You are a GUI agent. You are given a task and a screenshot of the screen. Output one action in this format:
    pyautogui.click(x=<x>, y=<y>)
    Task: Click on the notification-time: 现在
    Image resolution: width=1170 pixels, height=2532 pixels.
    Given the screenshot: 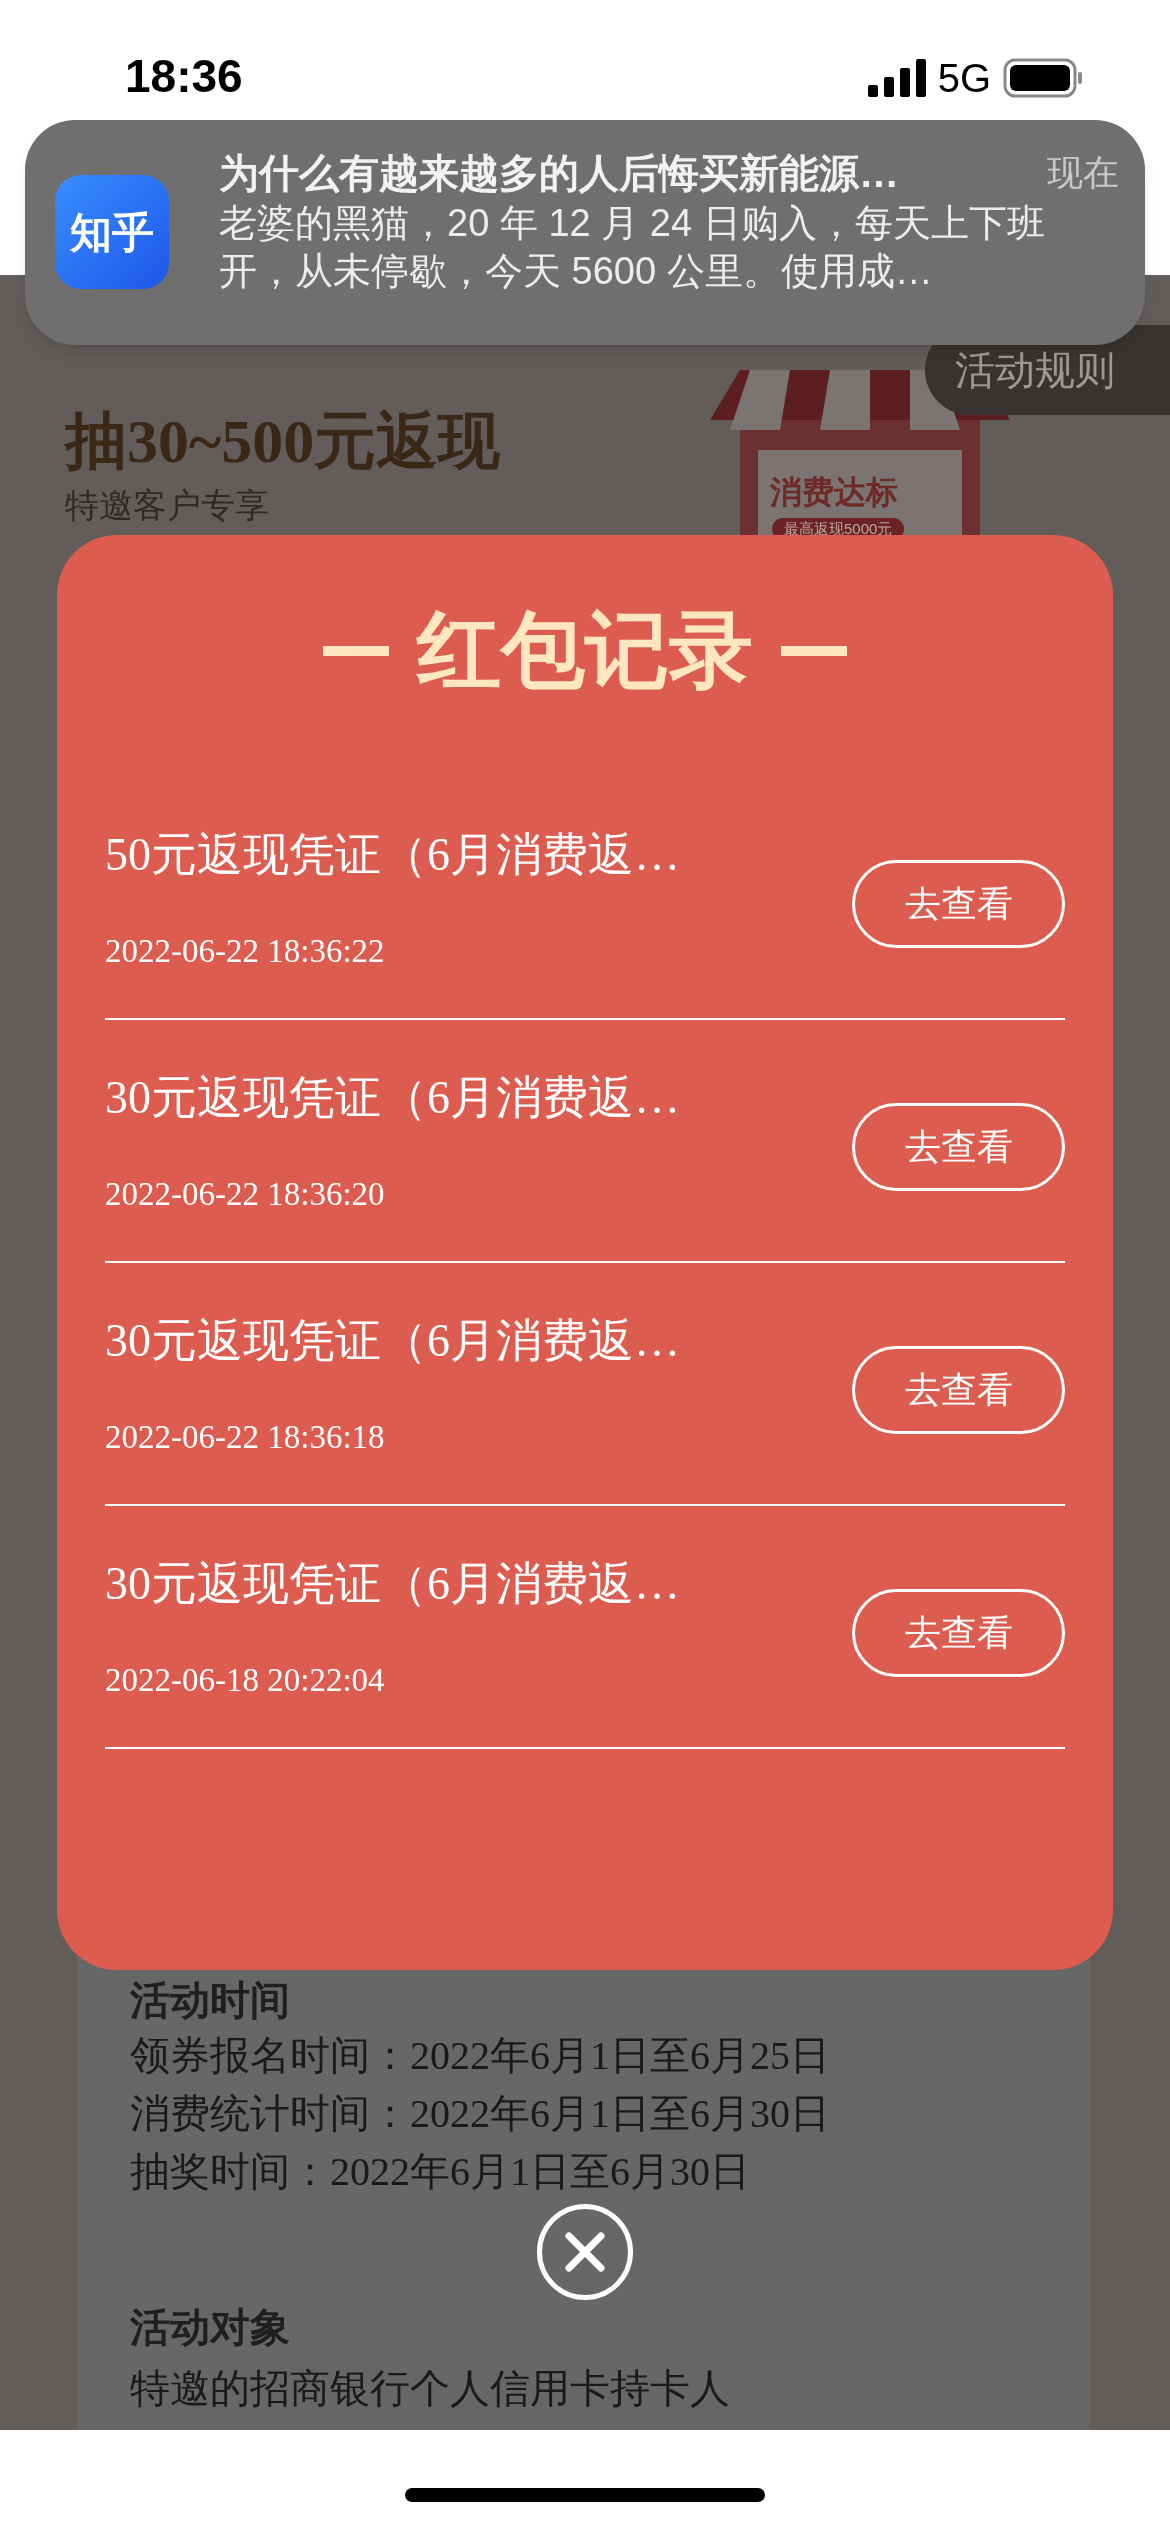 What is the action you would take?
    pyautogui.click(x=1083, y=173)
    